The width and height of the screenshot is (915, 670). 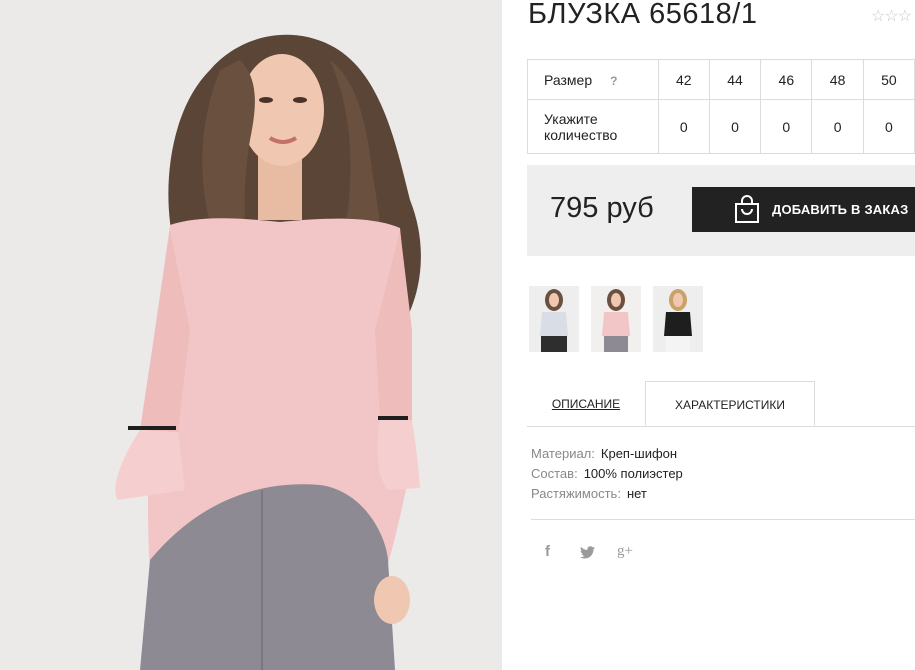 I want to click on size-label-cell: Размер?, so click(x=593, y=79).